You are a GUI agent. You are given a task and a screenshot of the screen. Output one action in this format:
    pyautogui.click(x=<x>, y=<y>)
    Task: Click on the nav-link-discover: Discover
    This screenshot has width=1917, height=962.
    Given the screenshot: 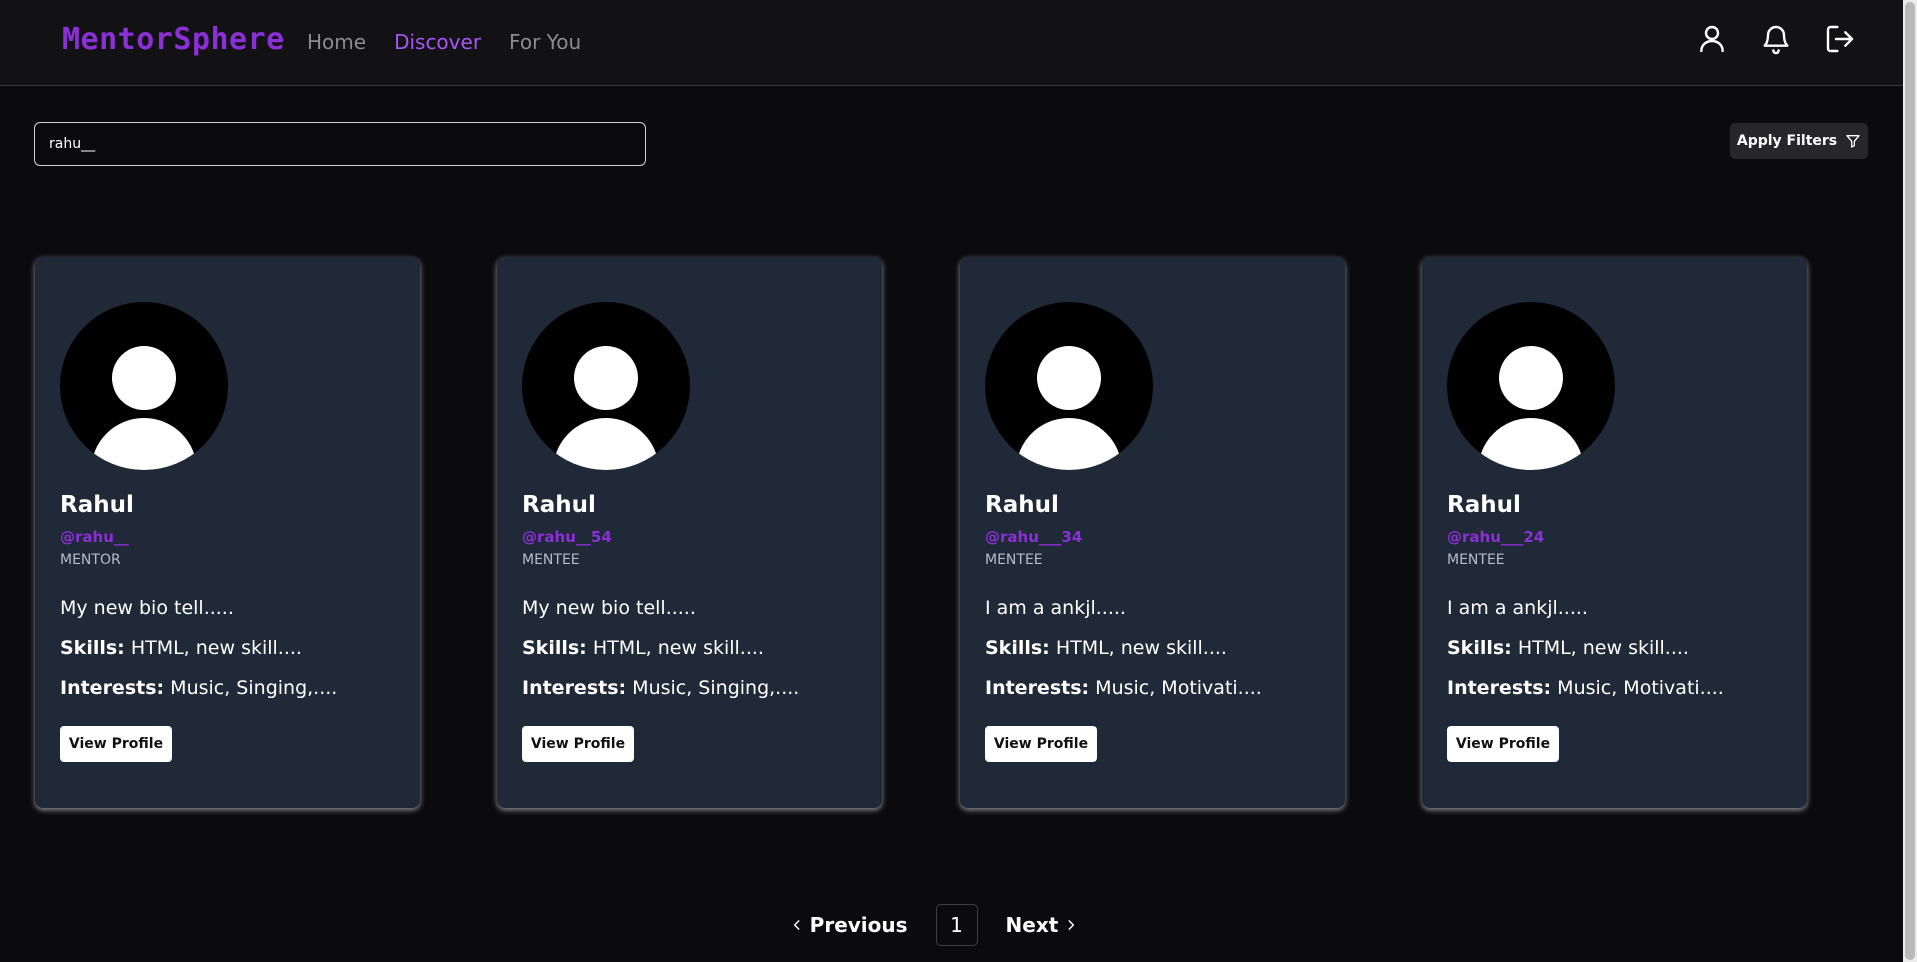 What is the action you would take?
    pyautogui.click(x=437, y=42)
    